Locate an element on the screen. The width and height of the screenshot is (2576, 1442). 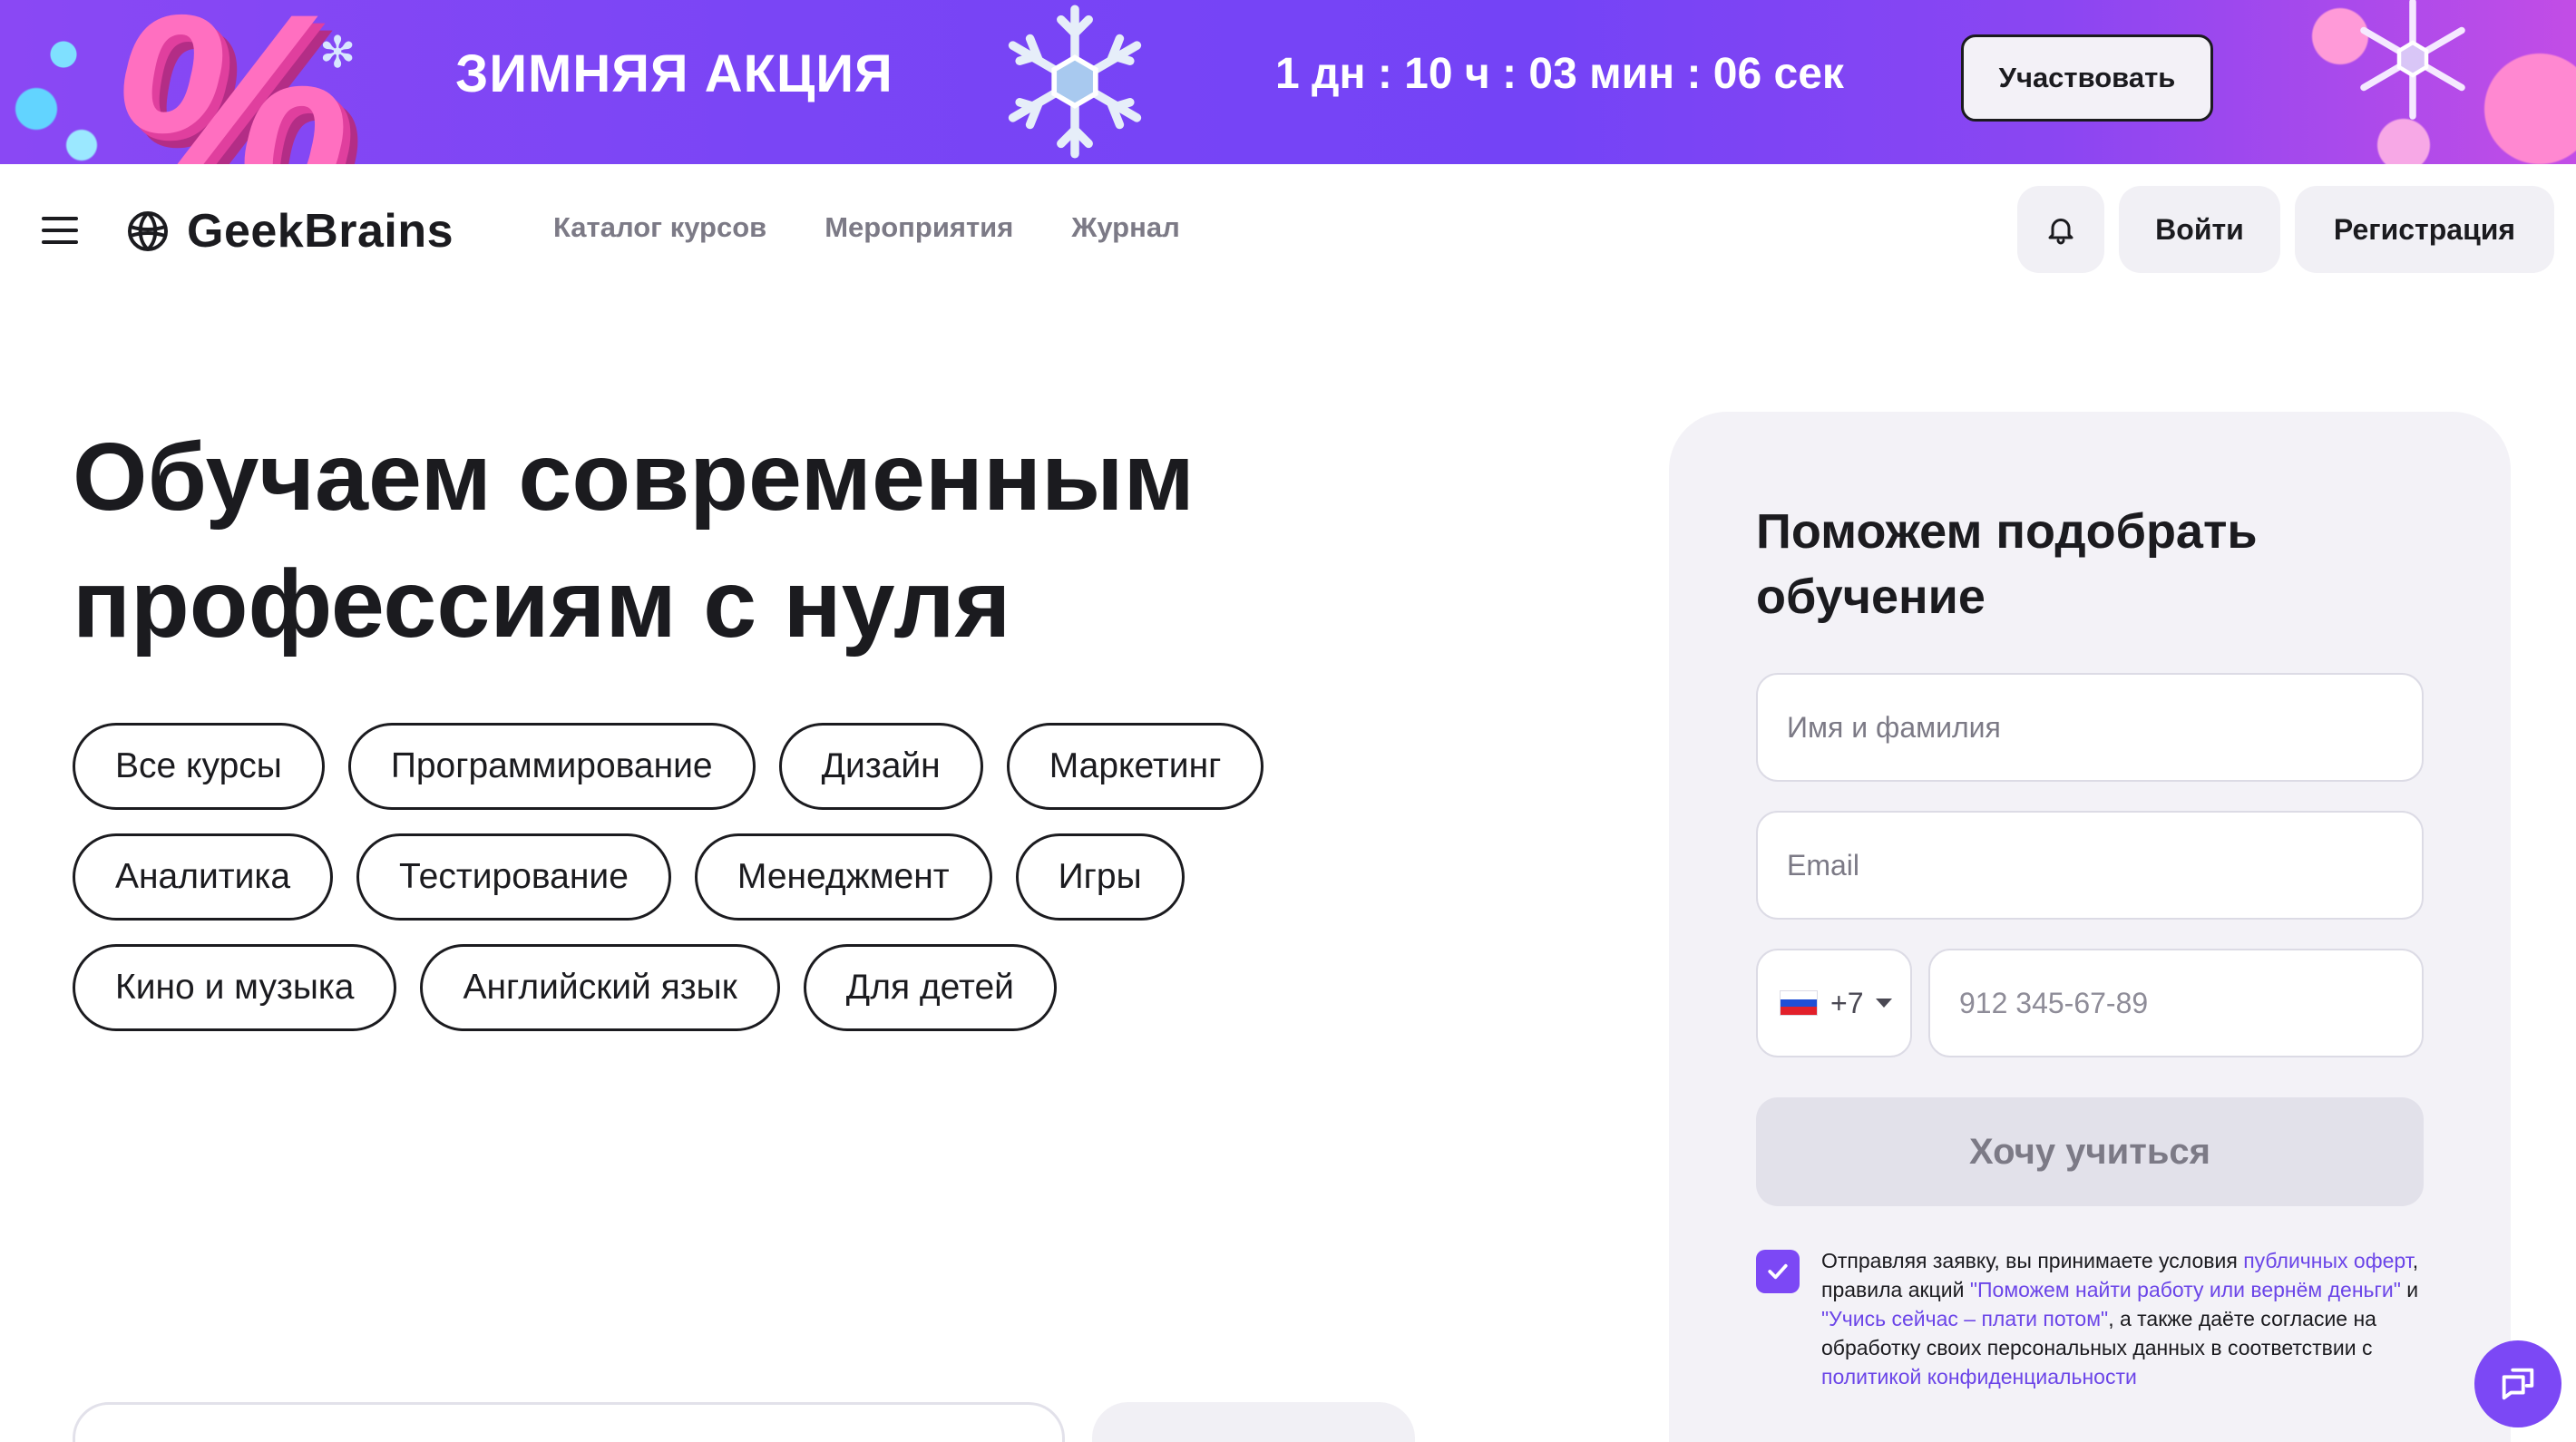
name-input is located at coordinates (2090, 727).